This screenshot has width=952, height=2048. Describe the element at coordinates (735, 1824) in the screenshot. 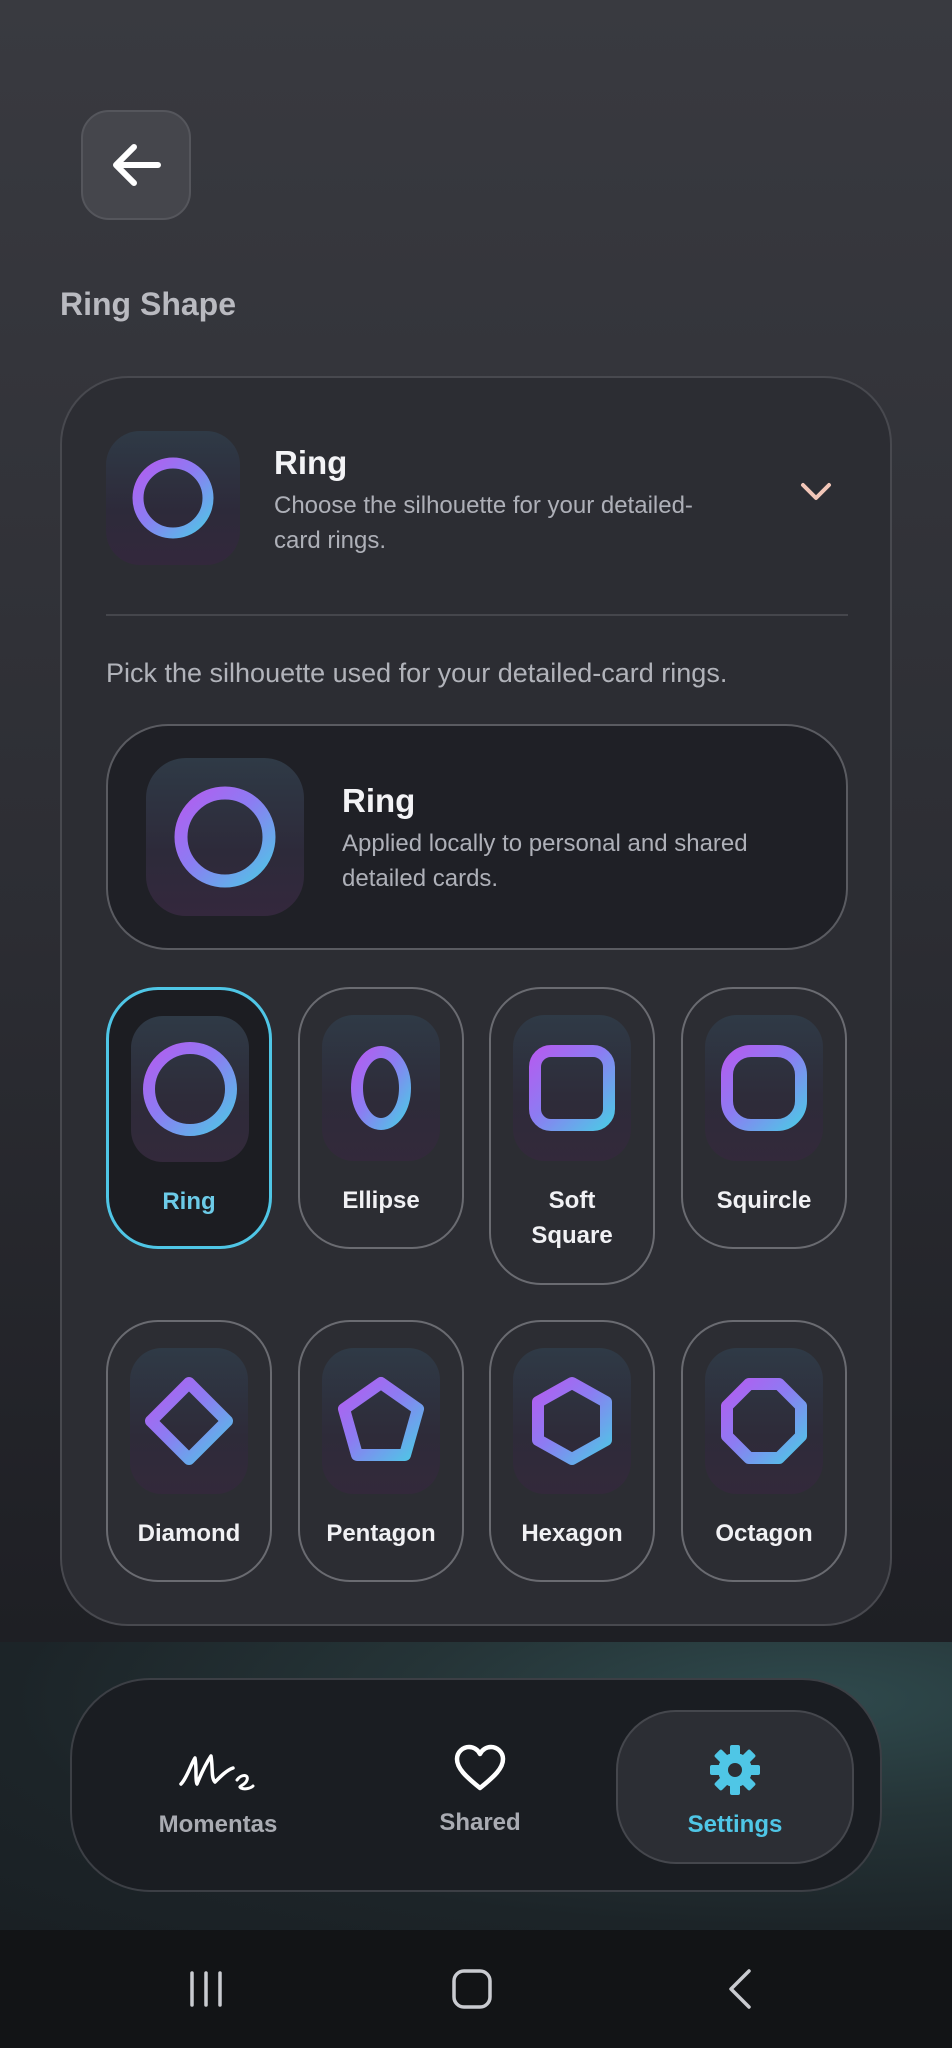

I see `nav-label: Settings` at that location.